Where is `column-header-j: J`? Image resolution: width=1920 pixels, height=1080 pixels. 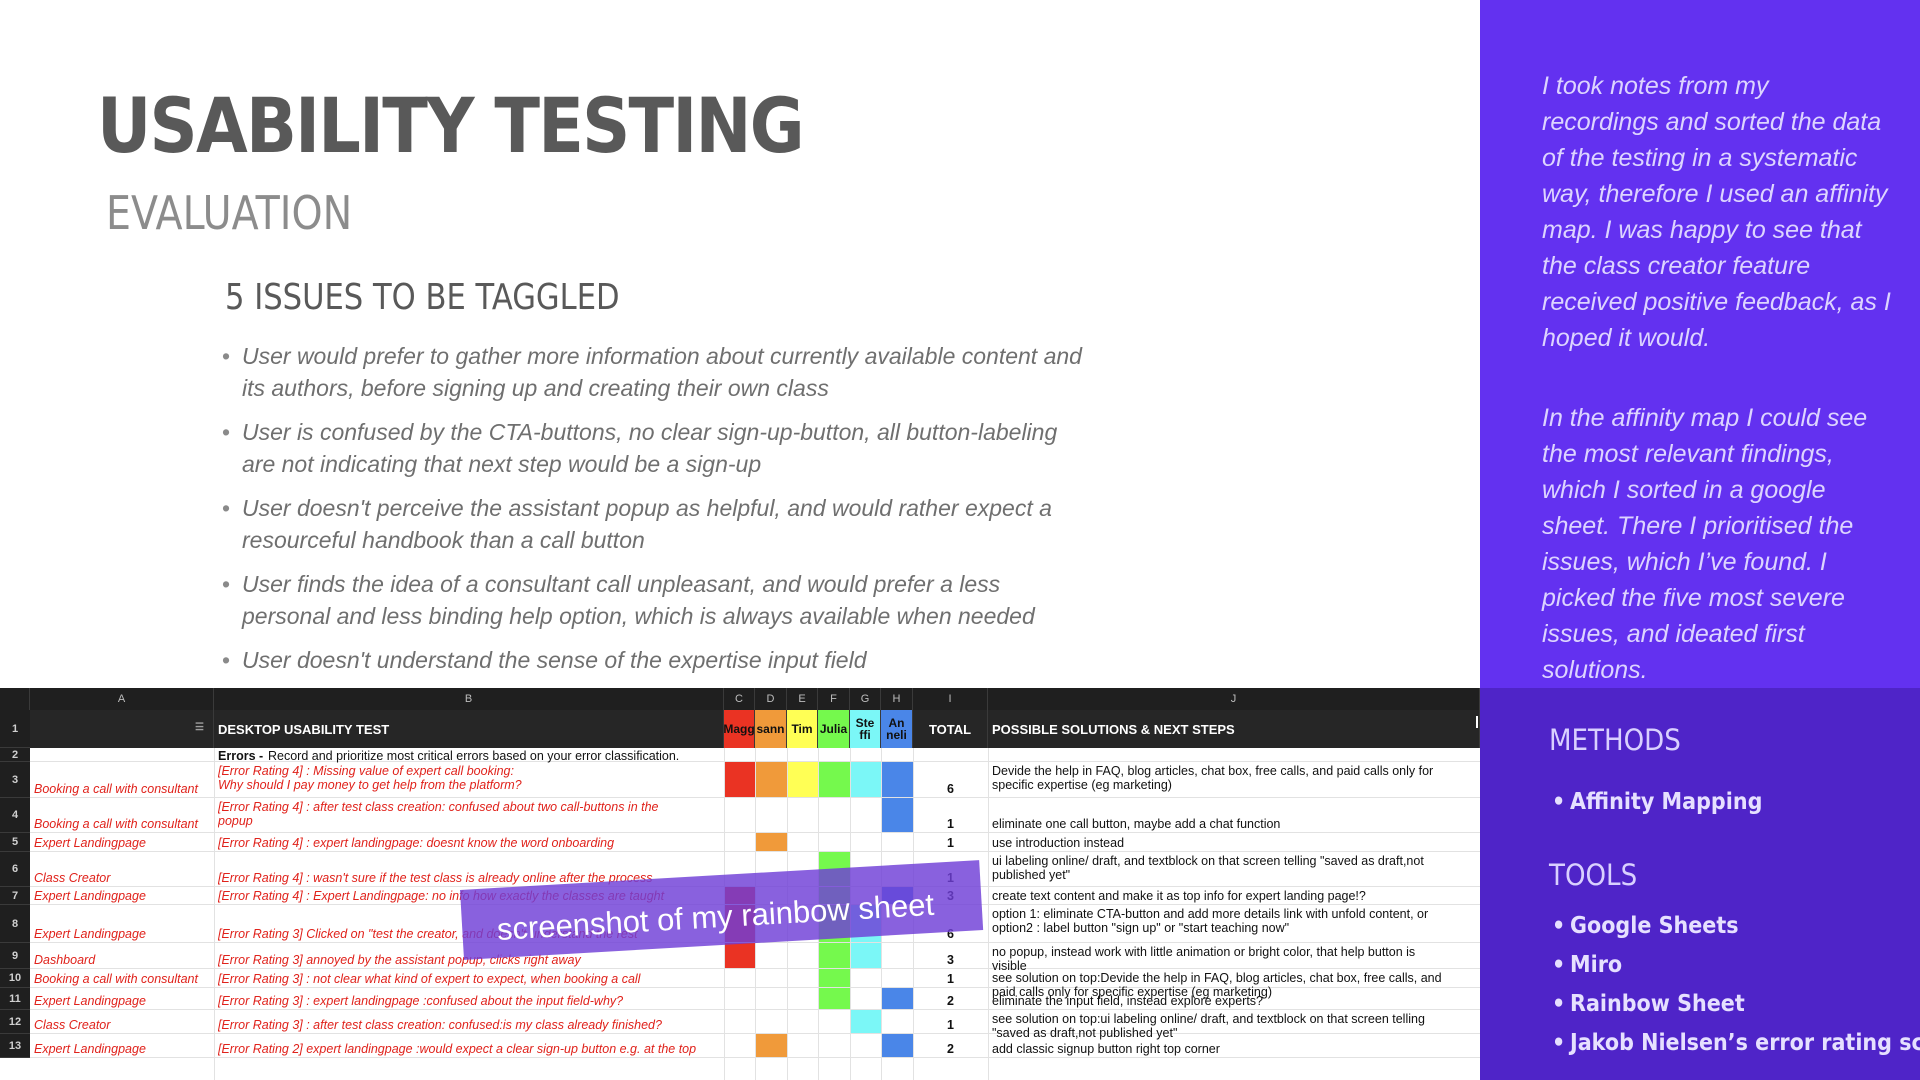 column-header-j: J is located at coordinates (1234, 699).